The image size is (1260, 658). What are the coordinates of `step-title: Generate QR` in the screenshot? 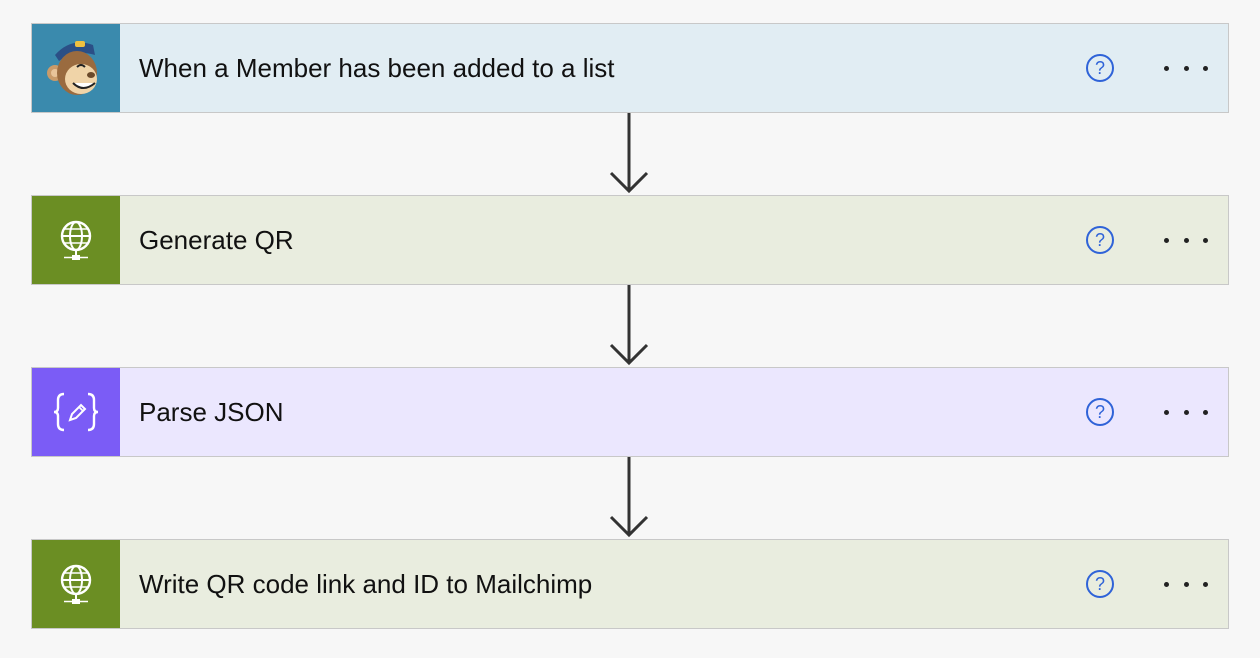 It's located at (216, 239).